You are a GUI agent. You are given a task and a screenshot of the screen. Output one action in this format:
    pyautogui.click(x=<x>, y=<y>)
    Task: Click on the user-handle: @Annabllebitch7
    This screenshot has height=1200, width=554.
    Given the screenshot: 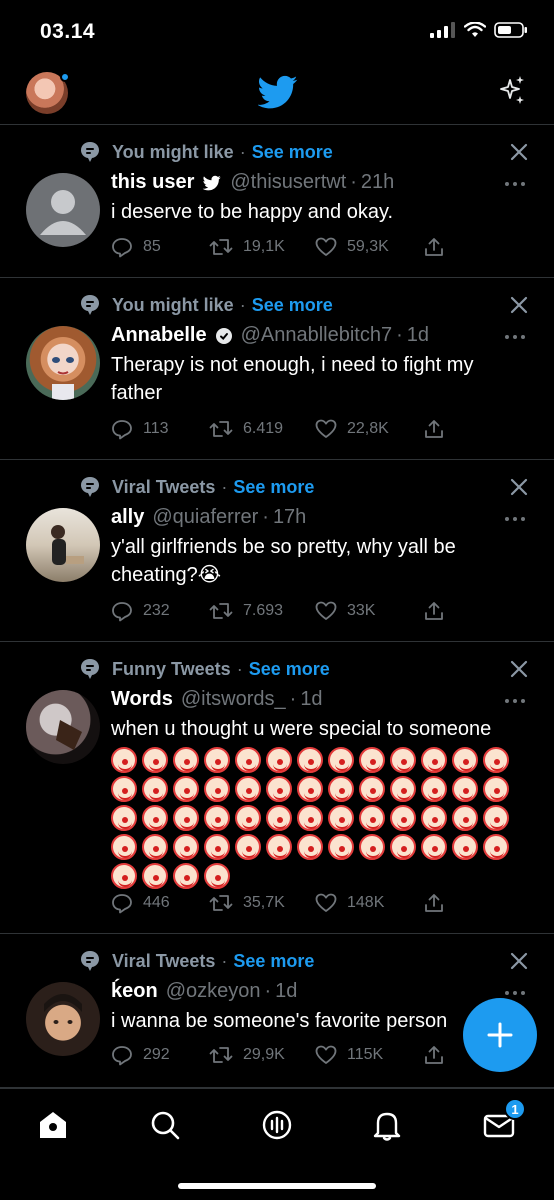 What is the action you would take?
    pyautogui.click(x=317, y=335)
    